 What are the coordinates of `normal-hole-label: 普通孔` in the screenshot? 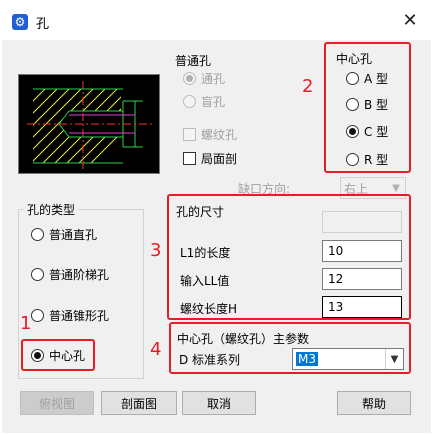 It's located at (193, 60).